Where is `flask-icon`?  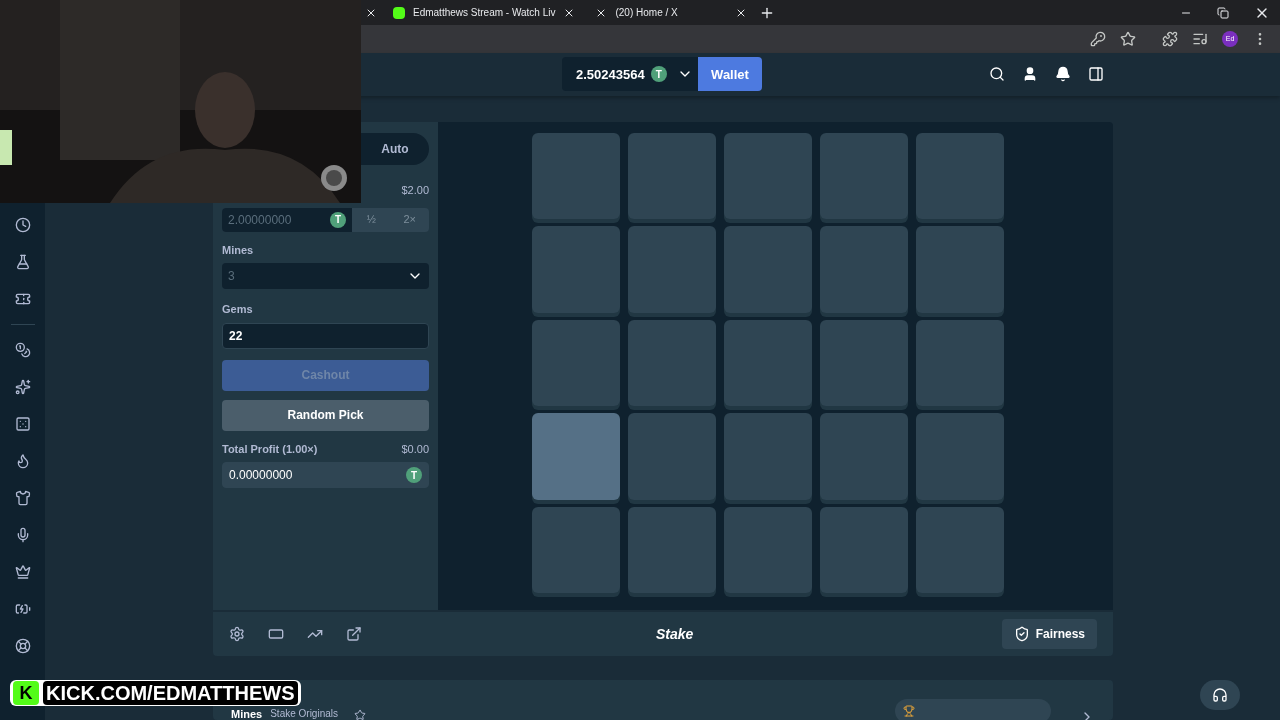
flask-icon is located at coordinates (22, 262).